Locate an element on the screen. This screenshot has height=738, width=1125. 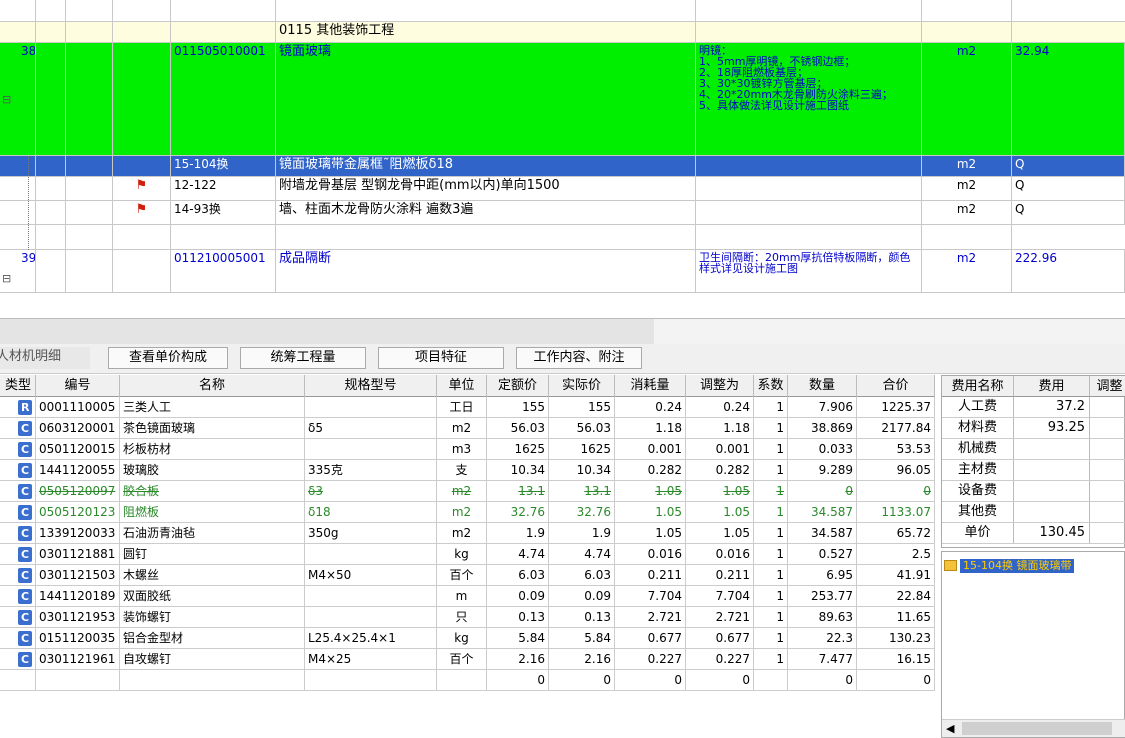
horizontal-scrollbar is located at coordinates (562, 331).